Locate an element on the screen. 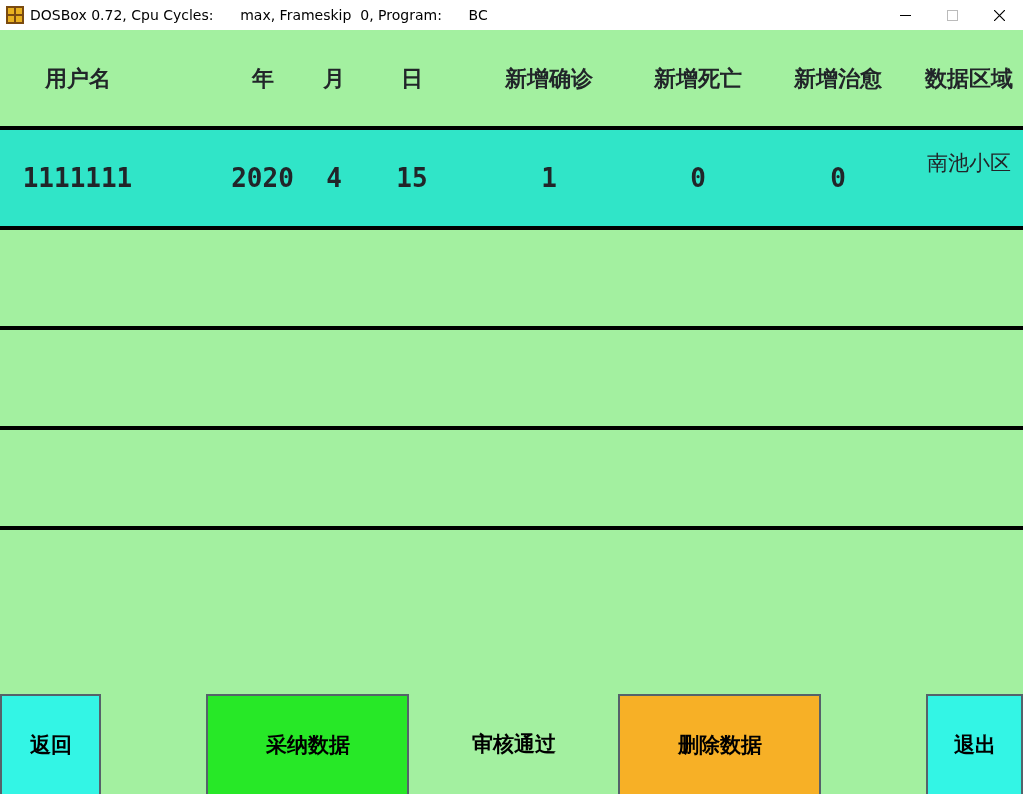  action-button: 返回 is located at coordinates (50, 744).